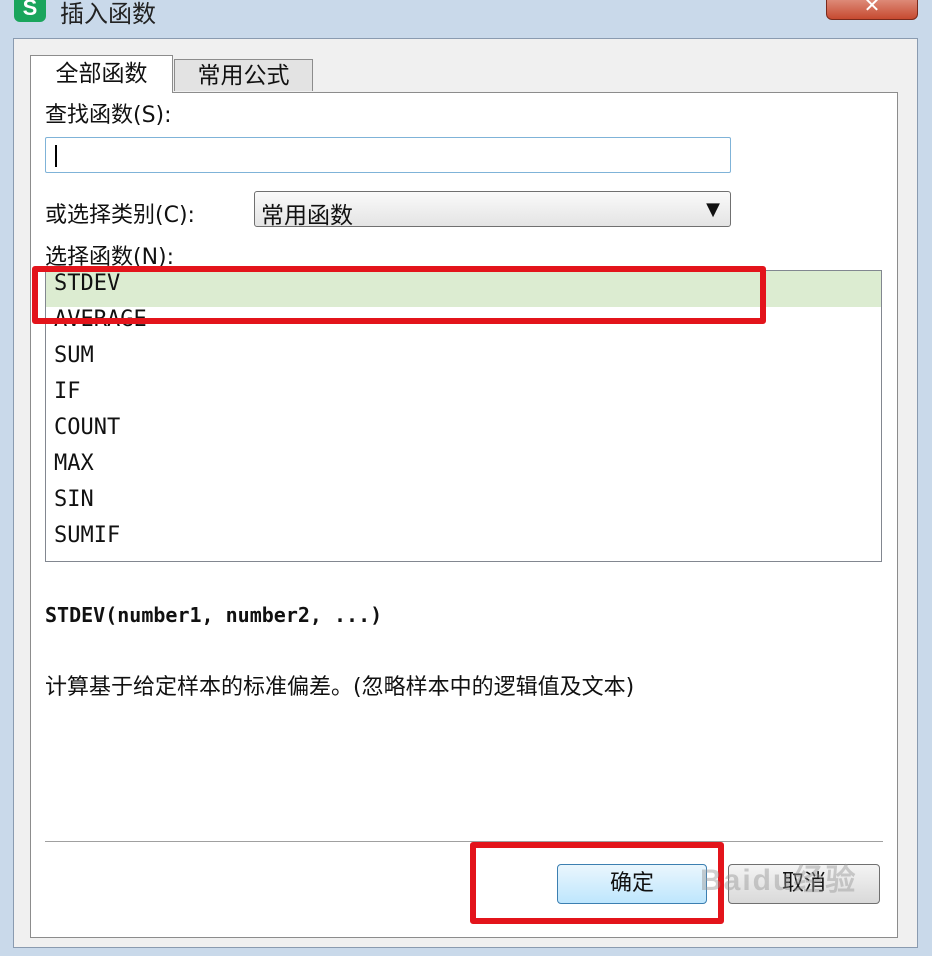 This screenshot has width=932, height=956. What do you see at coordinates (30, 11) in the screenshot?
I see `spreadsheet-app-icon: S` at bounding box center [30, 11].